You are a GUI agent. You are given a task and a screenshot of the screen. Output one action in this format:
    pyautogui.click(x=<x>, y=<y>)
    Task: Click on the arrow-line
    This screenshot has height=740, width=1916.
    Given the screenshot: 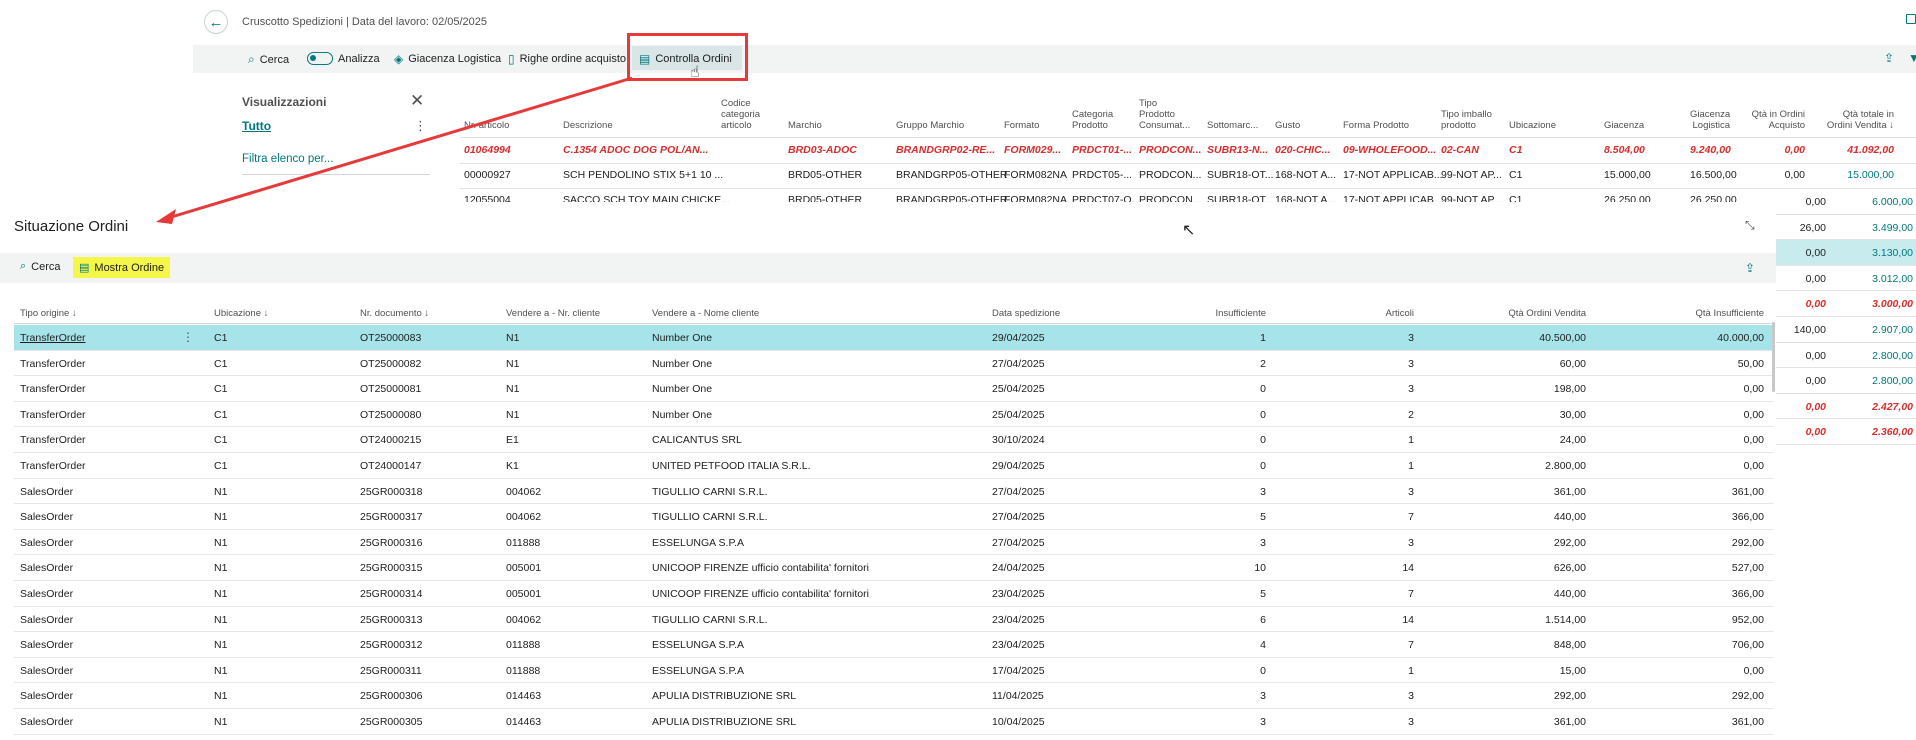 What is the action you would take?
    pyautogui.click(x=400, y=148)
    